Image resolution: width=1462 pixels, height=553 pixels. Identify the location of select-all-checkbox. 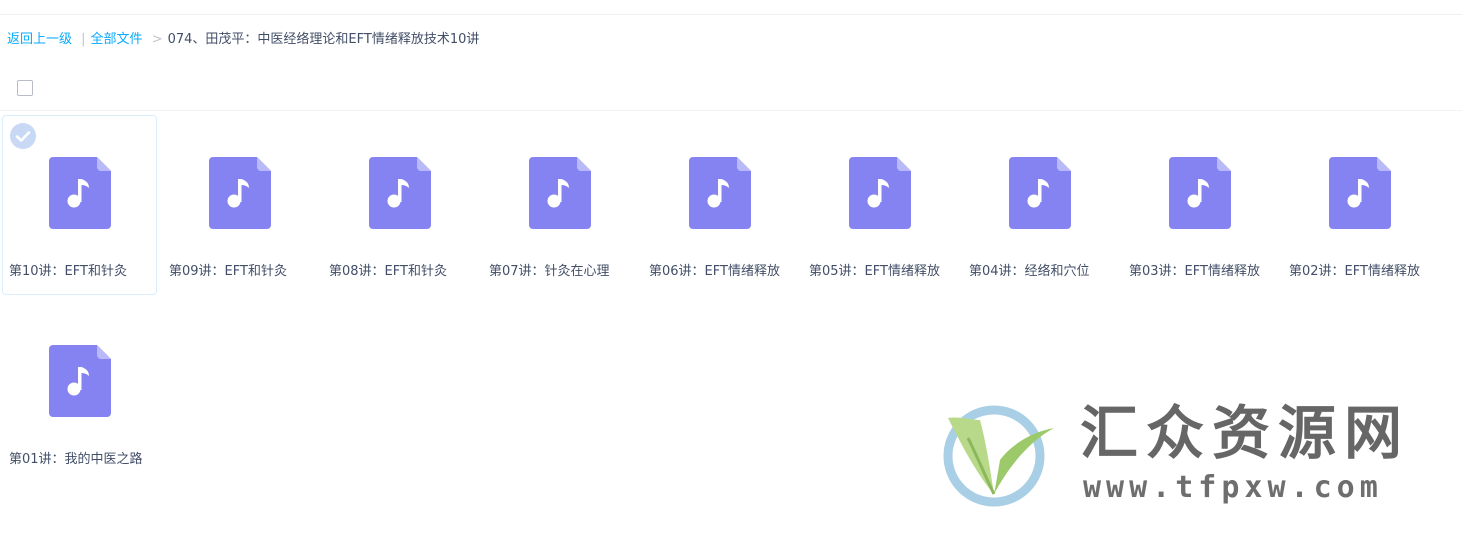
(25, 88).